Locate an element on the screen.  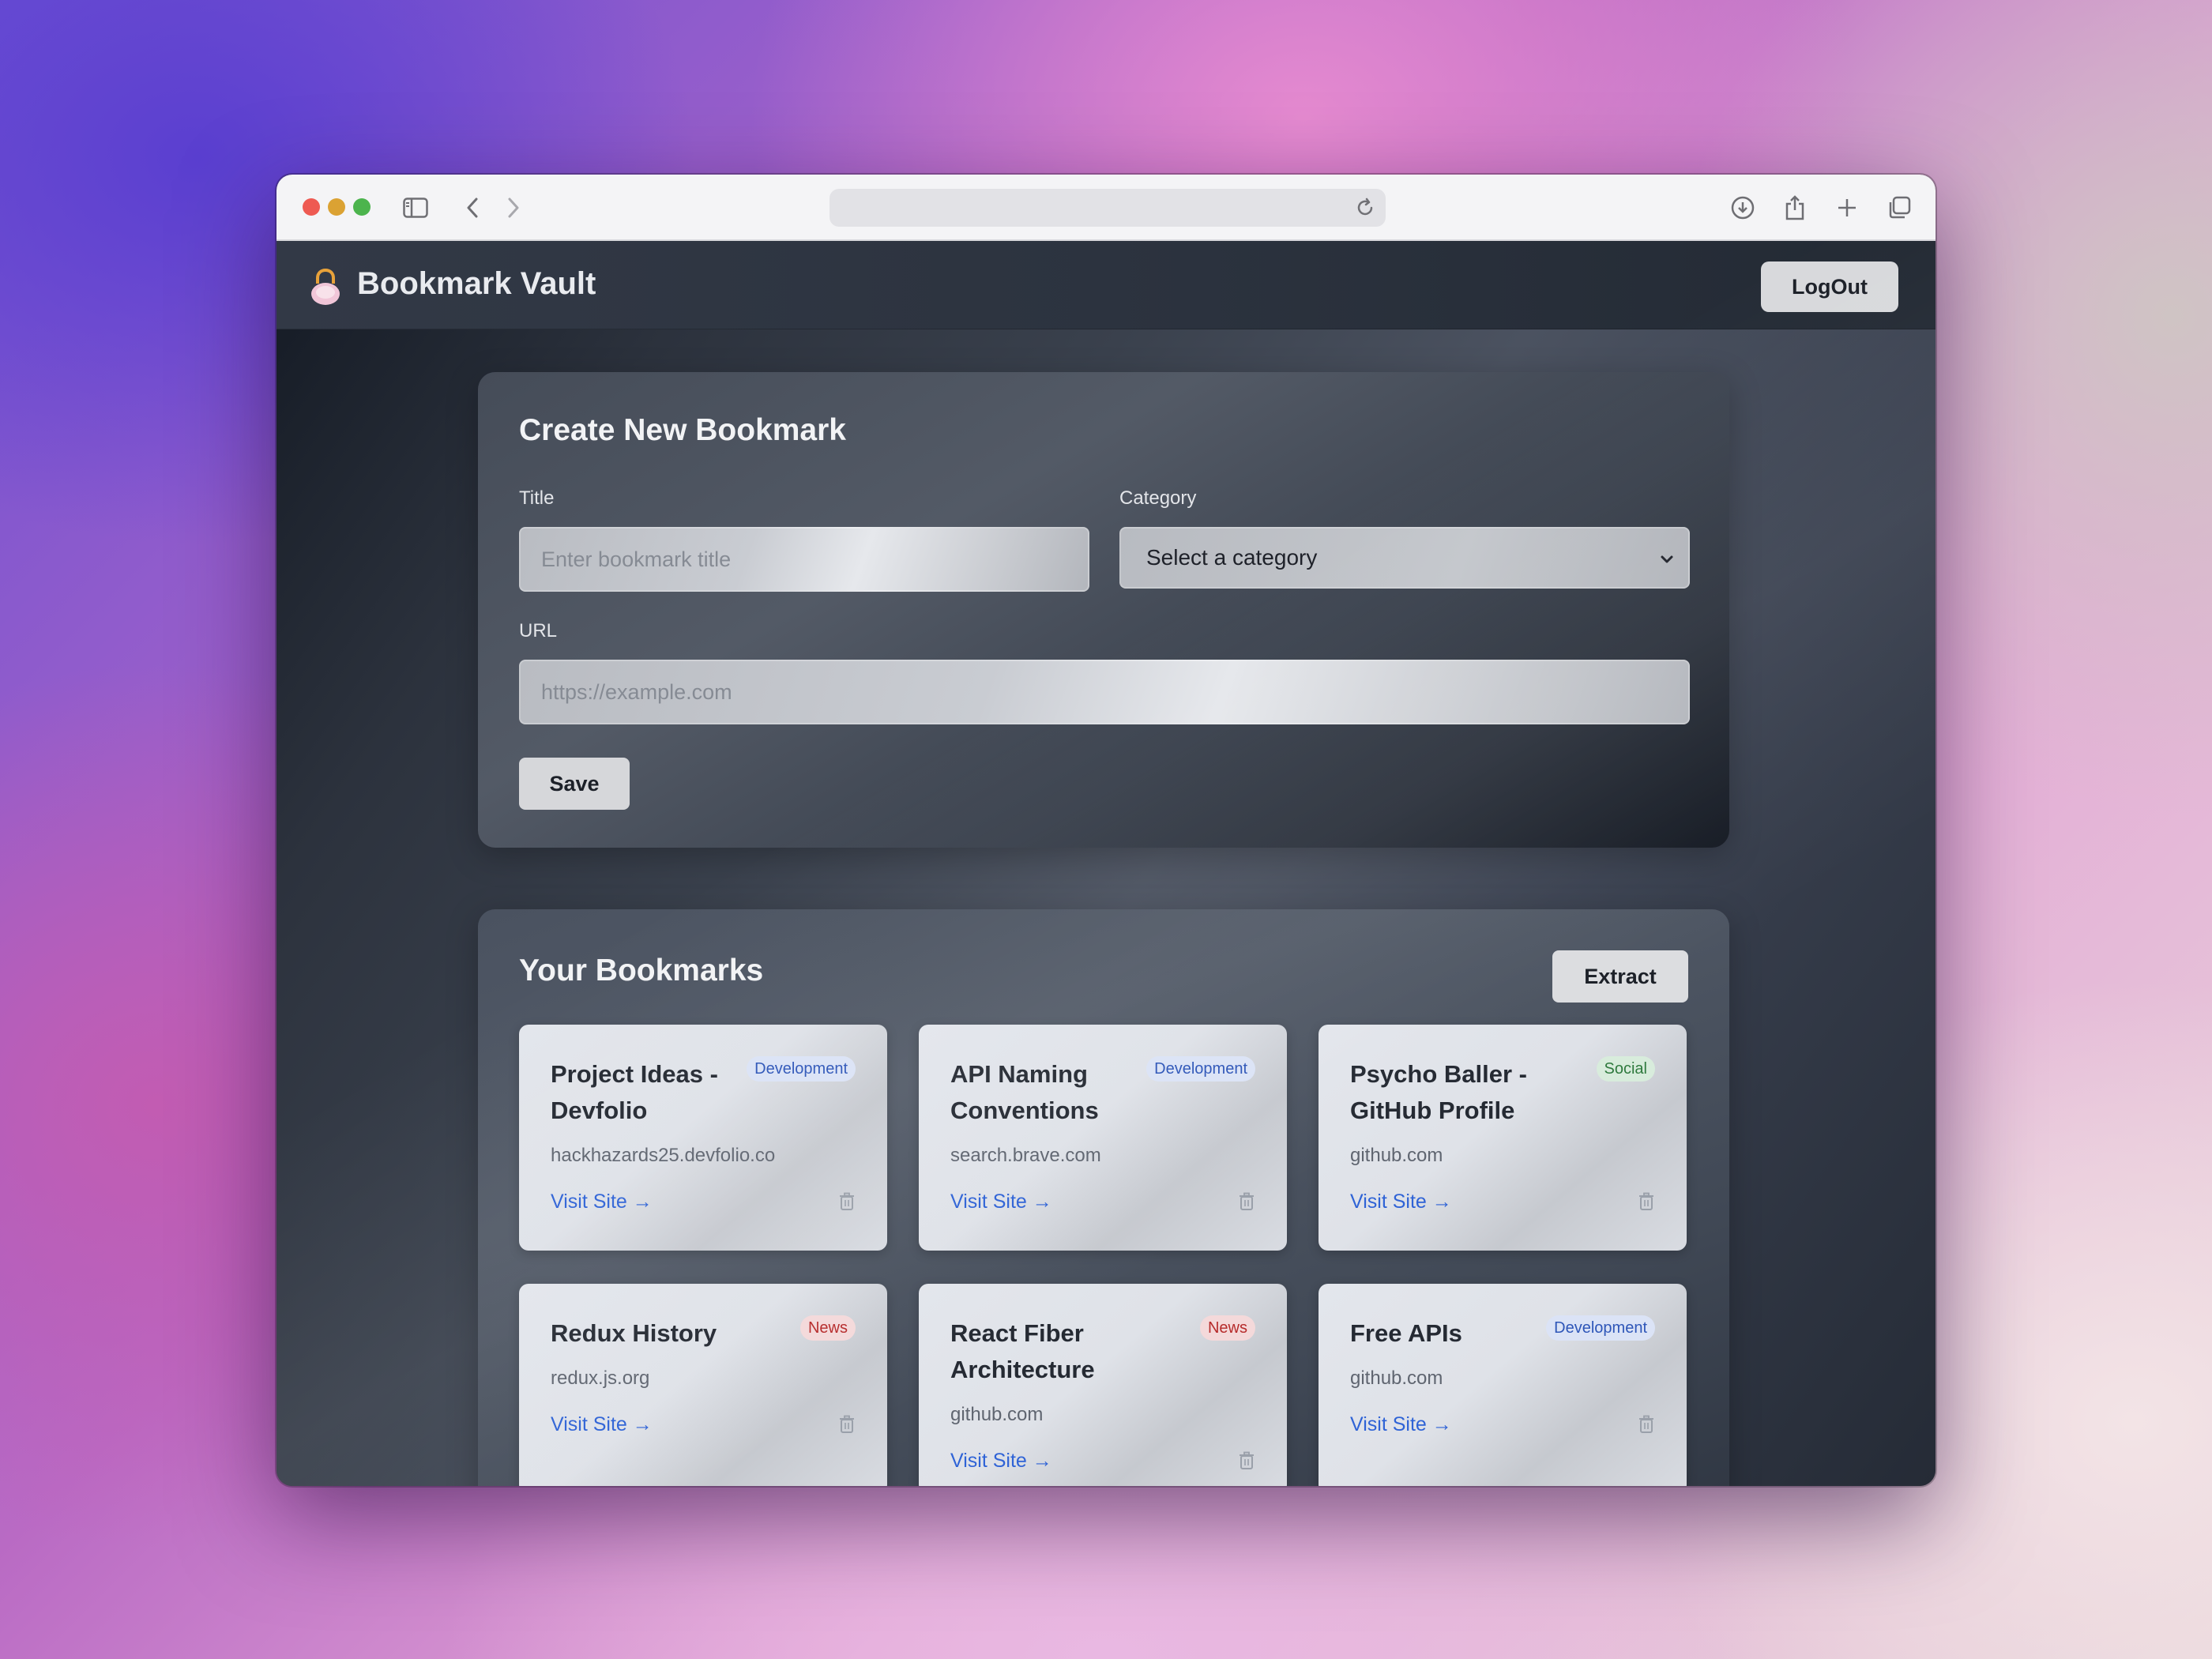
bookmark-title: React Fiber Architecture is located at coordinates (1023, 1351).